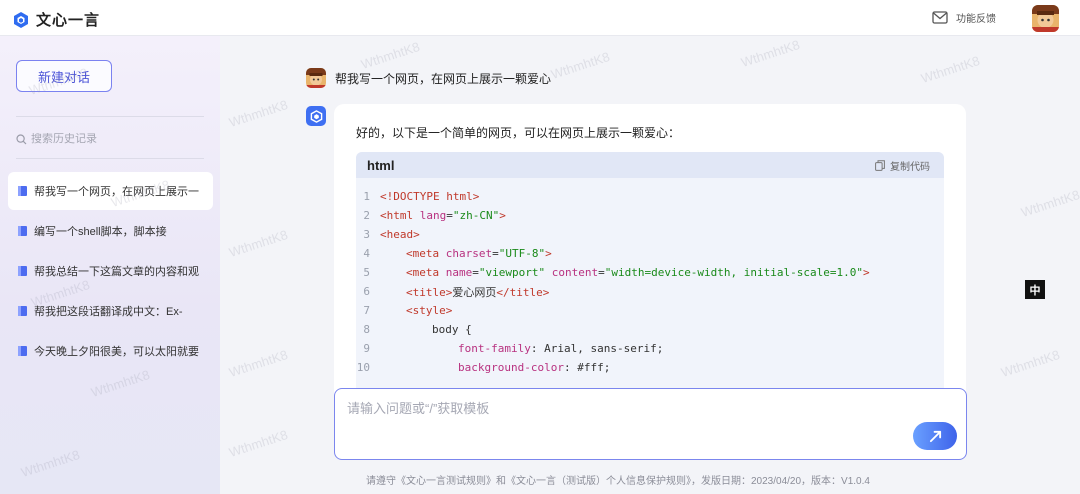 The height and width of the screenshot is (494, 1080). What do you see at coordinates (21, 19) in the screenshot?
I see `logo-icon` at bounding box center [21, 19].